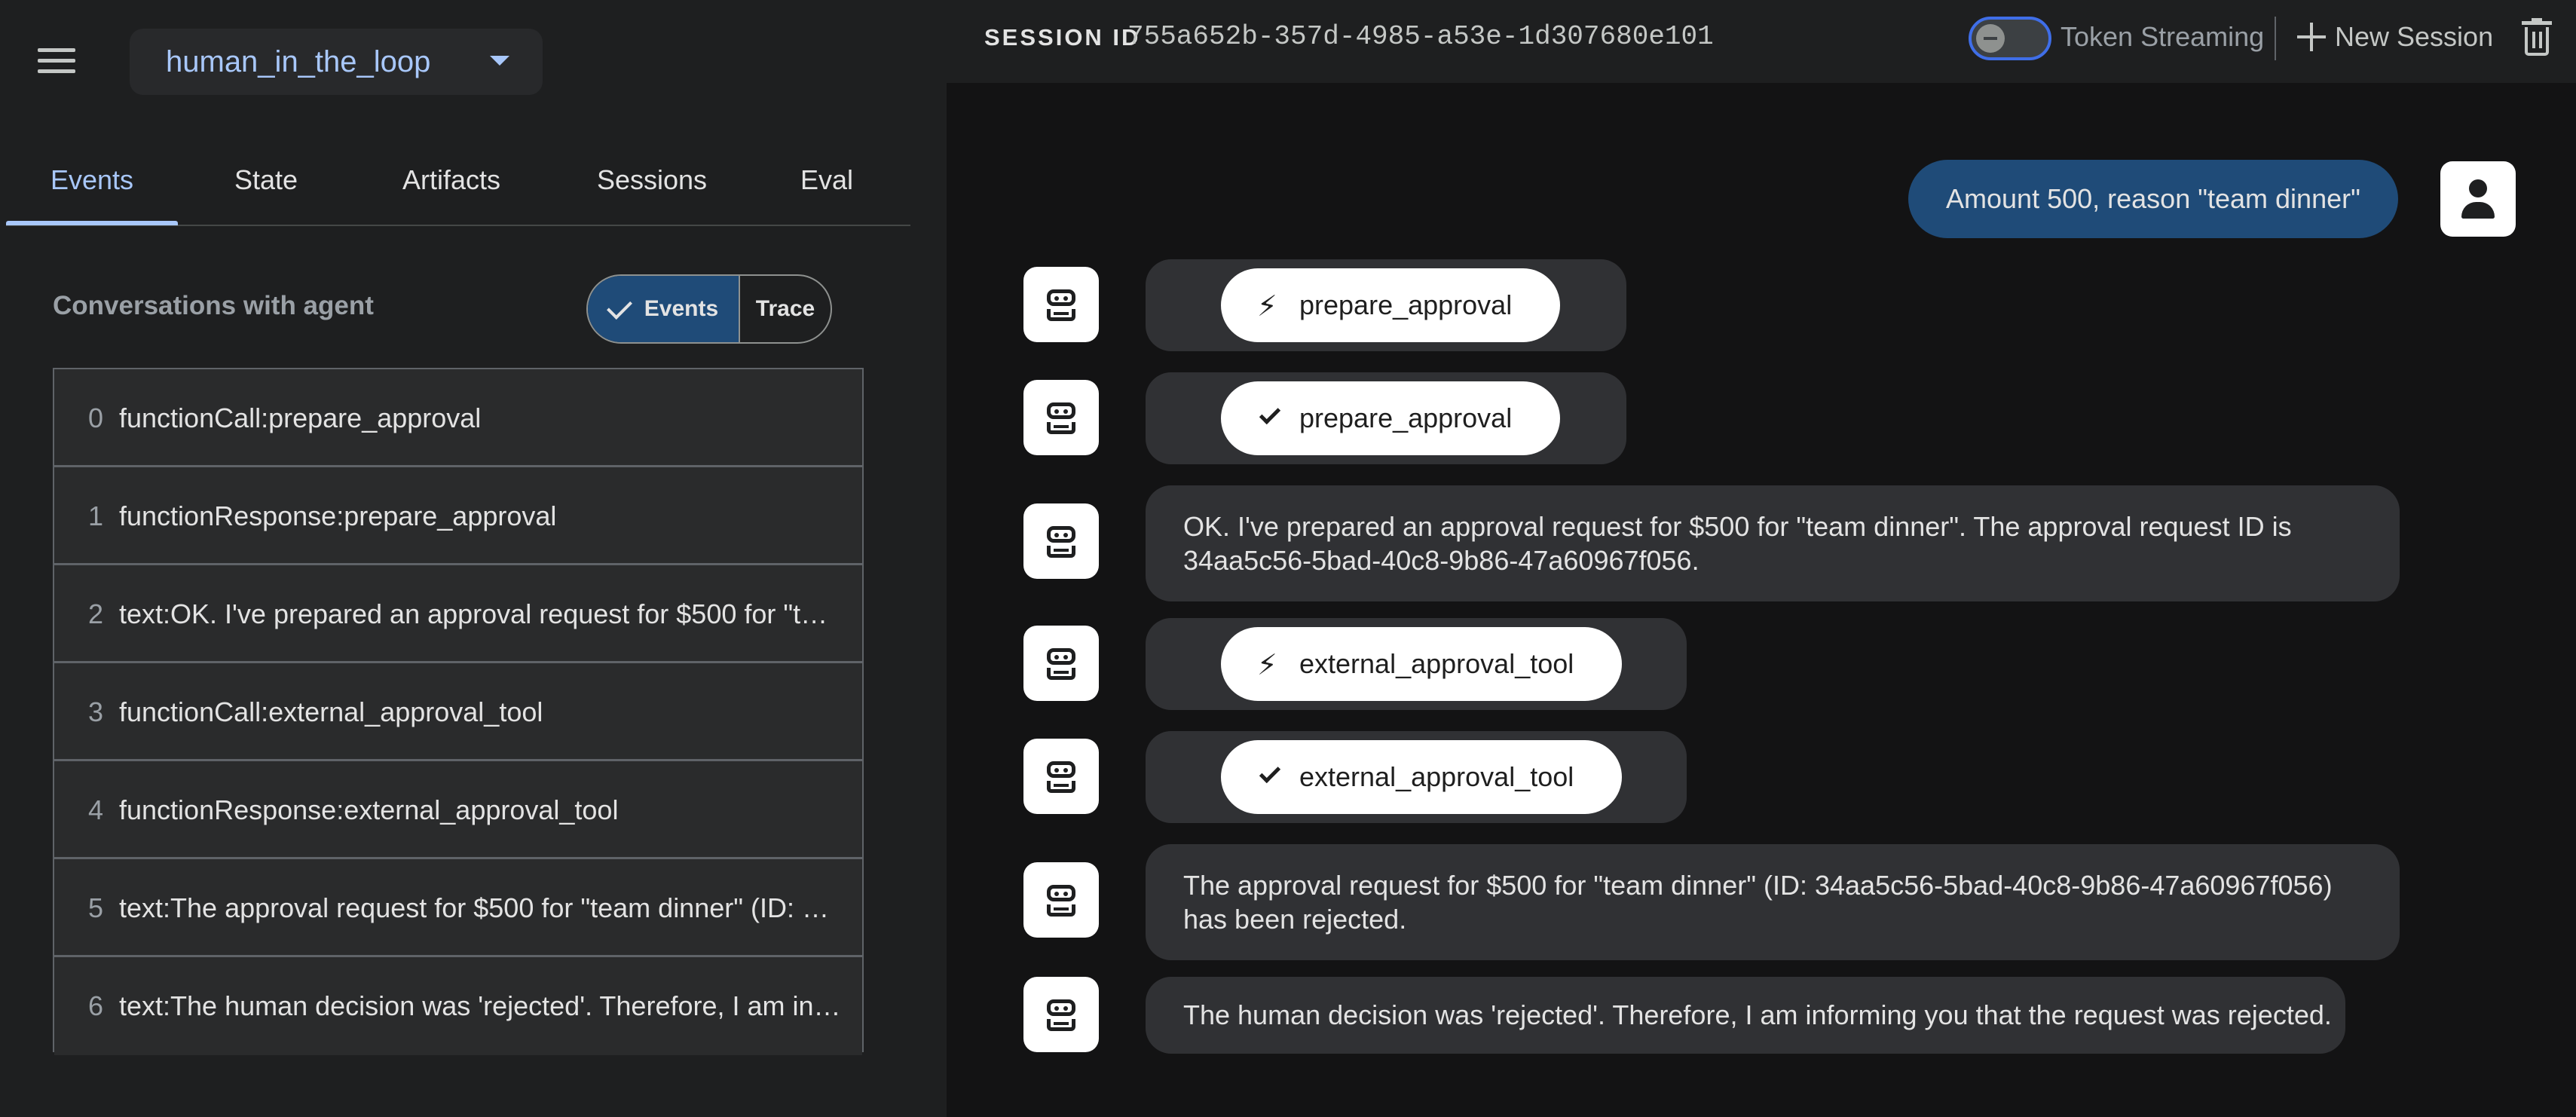 This screenshot has height=1117, width=2576. I want to click on function-response-row: external_approval_tool, so click(1417, 777).